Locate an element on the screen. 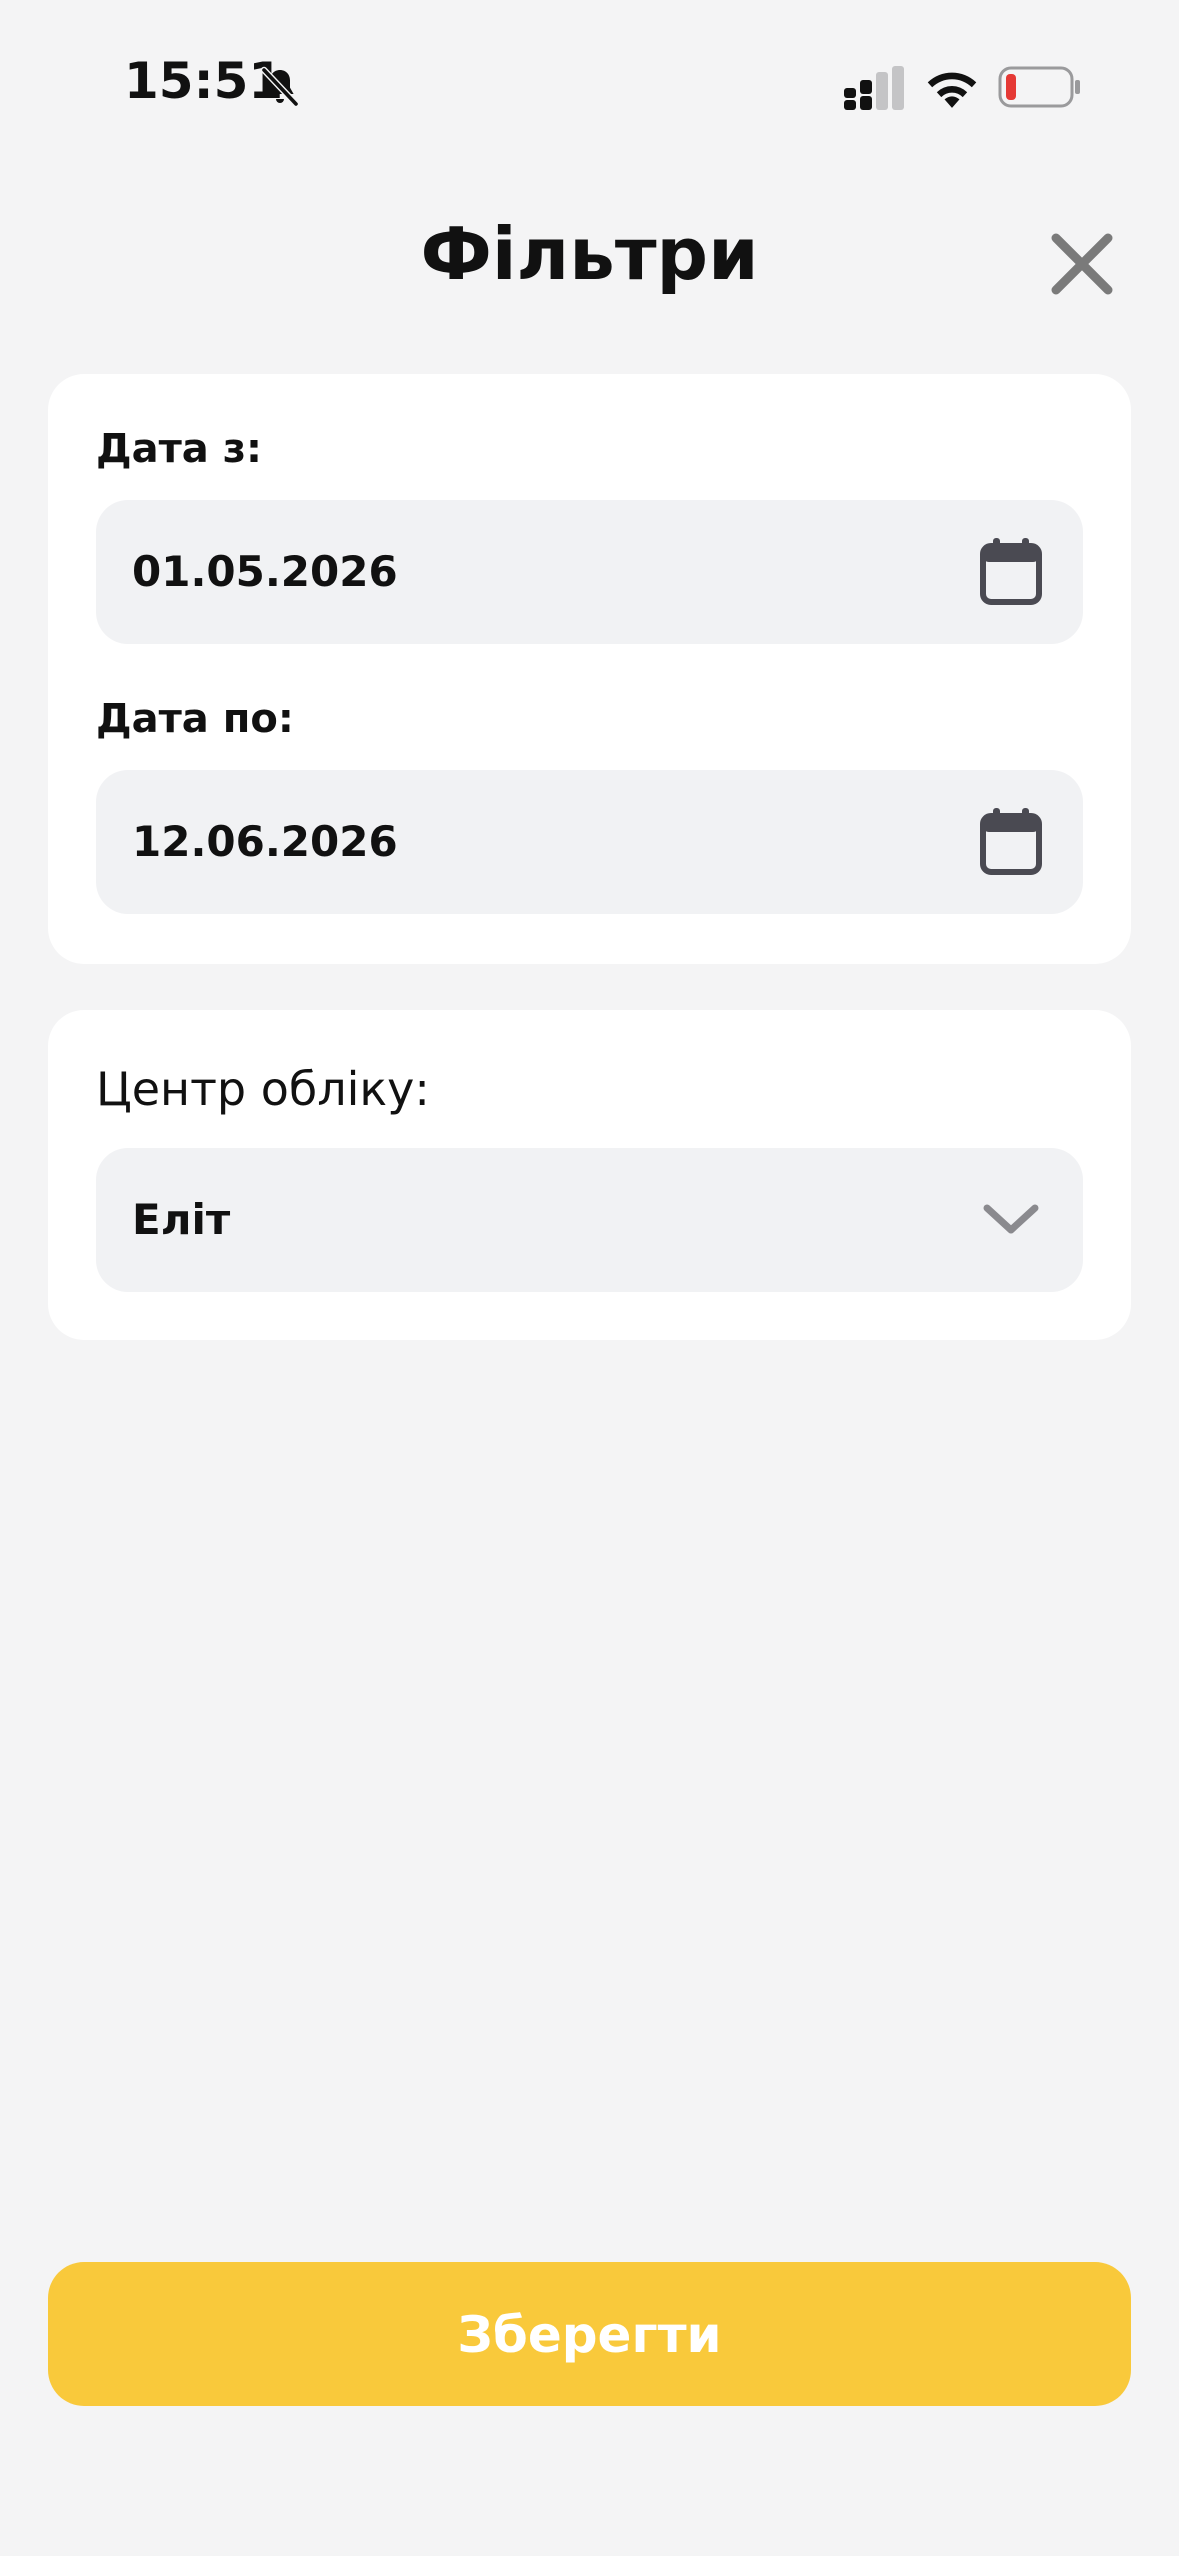 This screenshot has width=1179, height=2556. save-button: Зберегти is located at coordinates (589, 2334).